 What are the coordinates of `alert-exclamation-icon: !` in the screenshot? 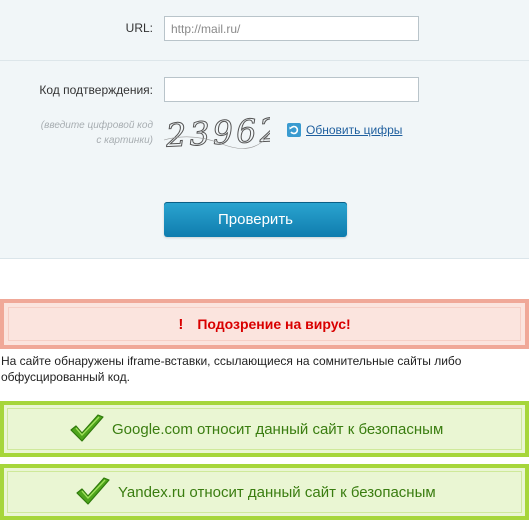 It's located at (181, 324).